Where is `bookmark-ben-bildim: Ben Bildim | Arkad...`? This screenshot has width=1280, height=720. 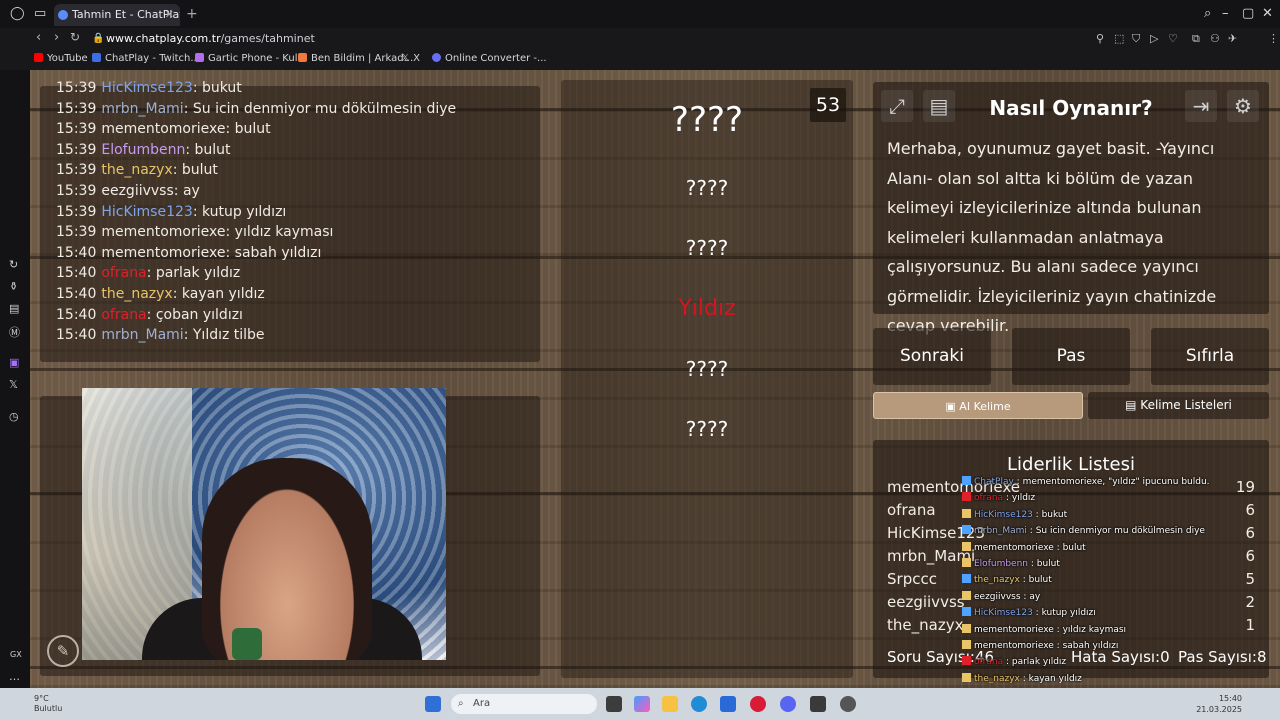 bookmark-ben-bildim: Ben Bildim | Arkad... is located at coordinates (355, 58).